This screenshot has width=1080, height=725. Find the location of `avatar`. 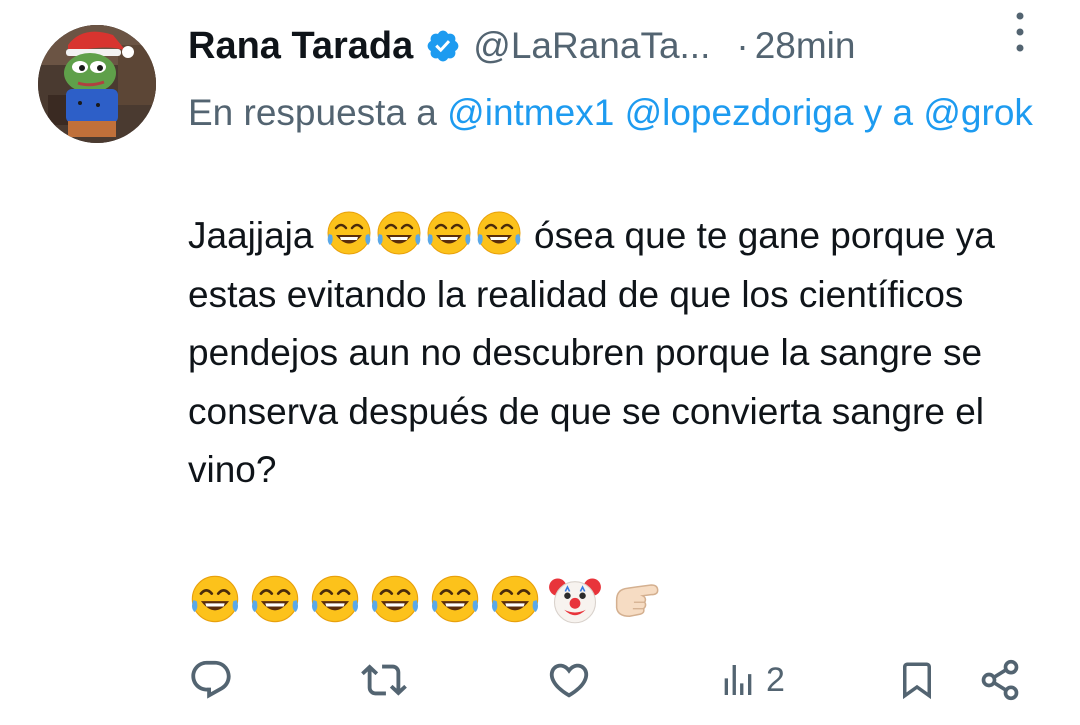

avatar is located at coordinates (97, 84).